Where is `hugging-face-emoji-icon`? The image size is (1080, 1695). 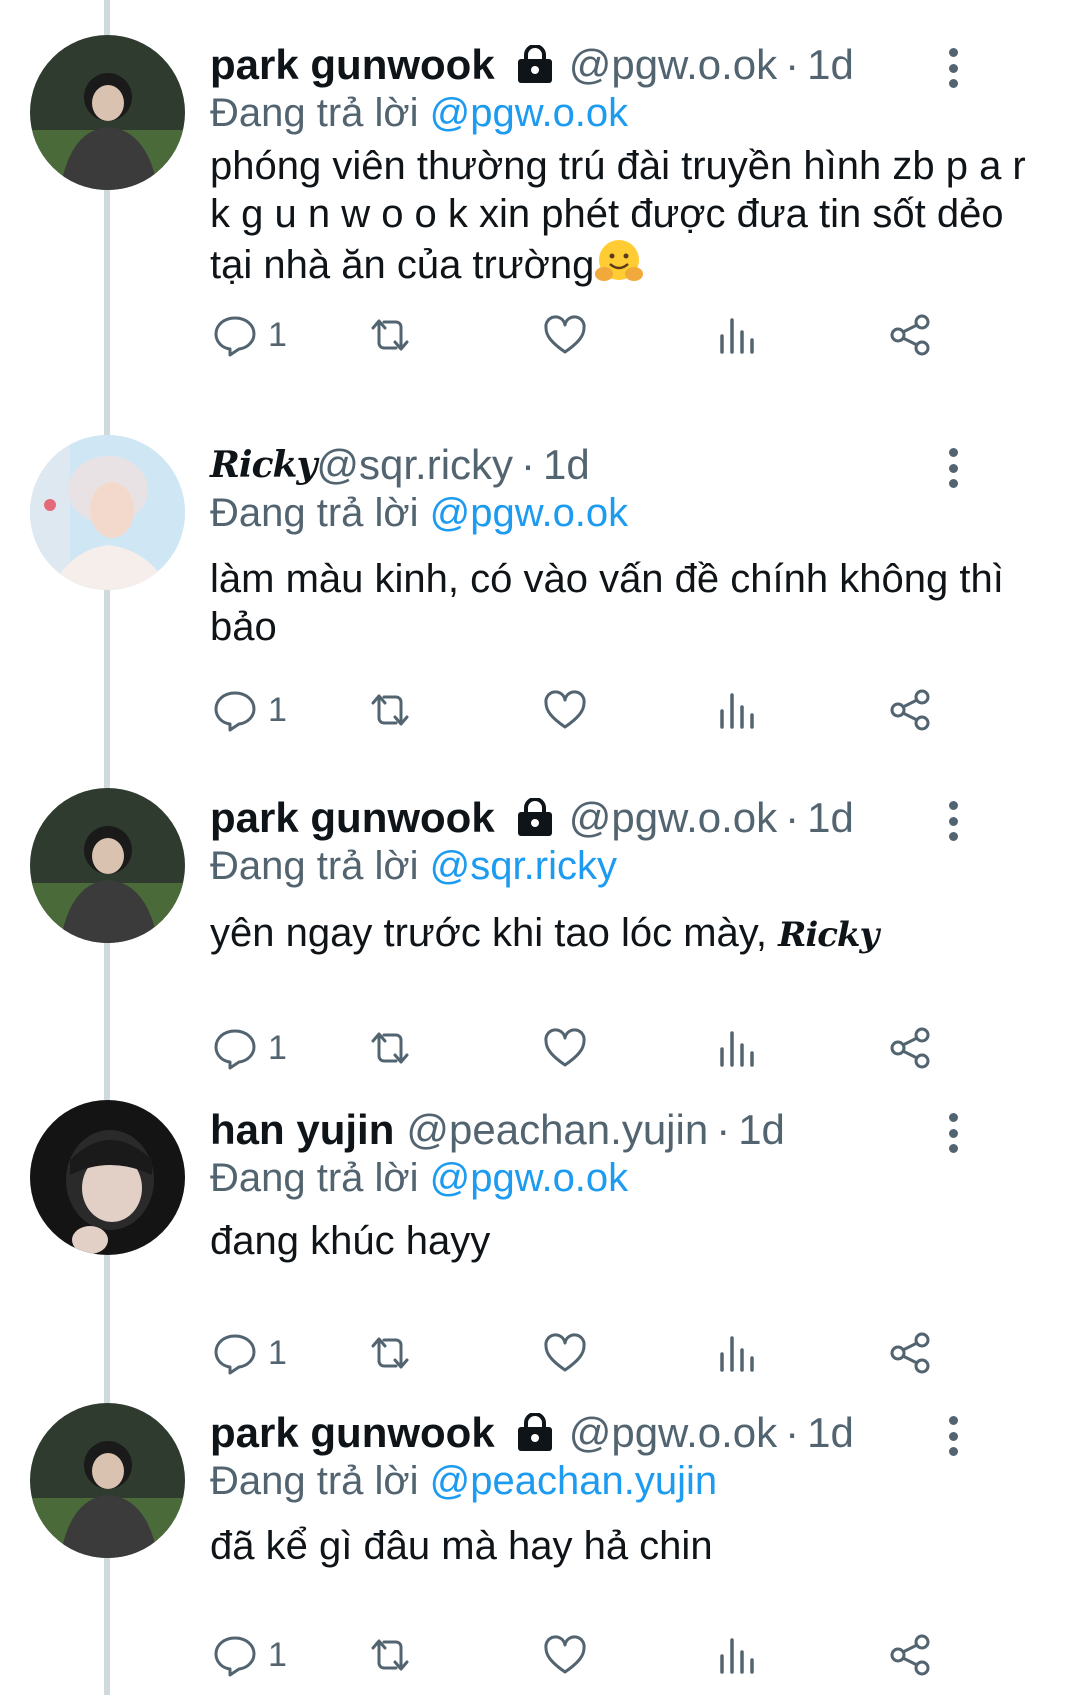
hugging-face-emoji-icon is located at coordinates (619, 262).